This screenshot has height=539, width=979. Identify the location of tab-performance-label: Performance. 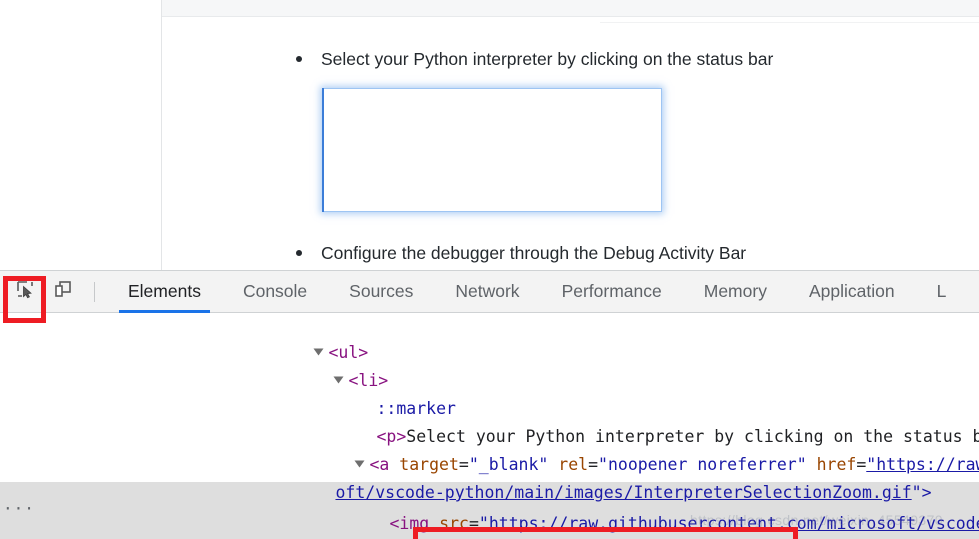
(611, 291).